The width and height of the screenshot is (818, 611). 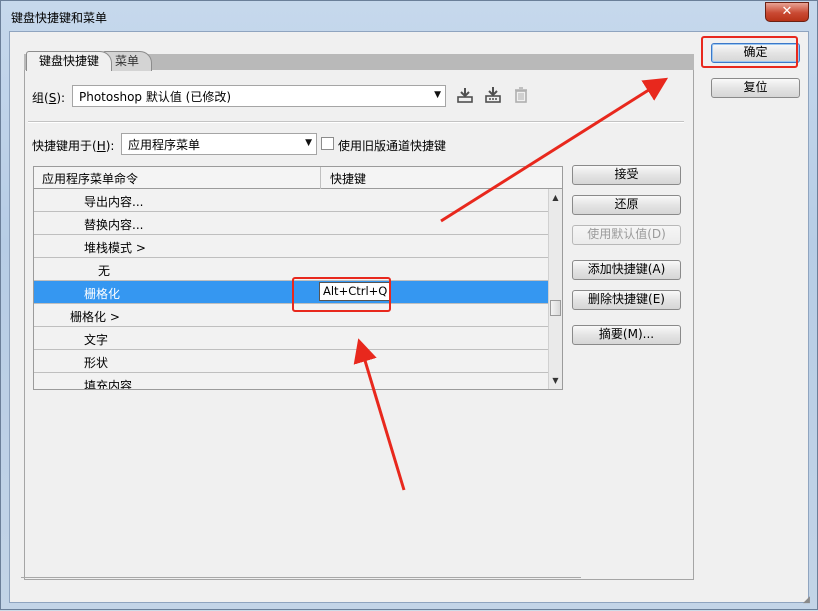 What do you see at coordinates (69, 61) in the screenshot?
I see `tab-keyboard-shortcuts: 键盘快捷键` at bounding box center [69, 61].